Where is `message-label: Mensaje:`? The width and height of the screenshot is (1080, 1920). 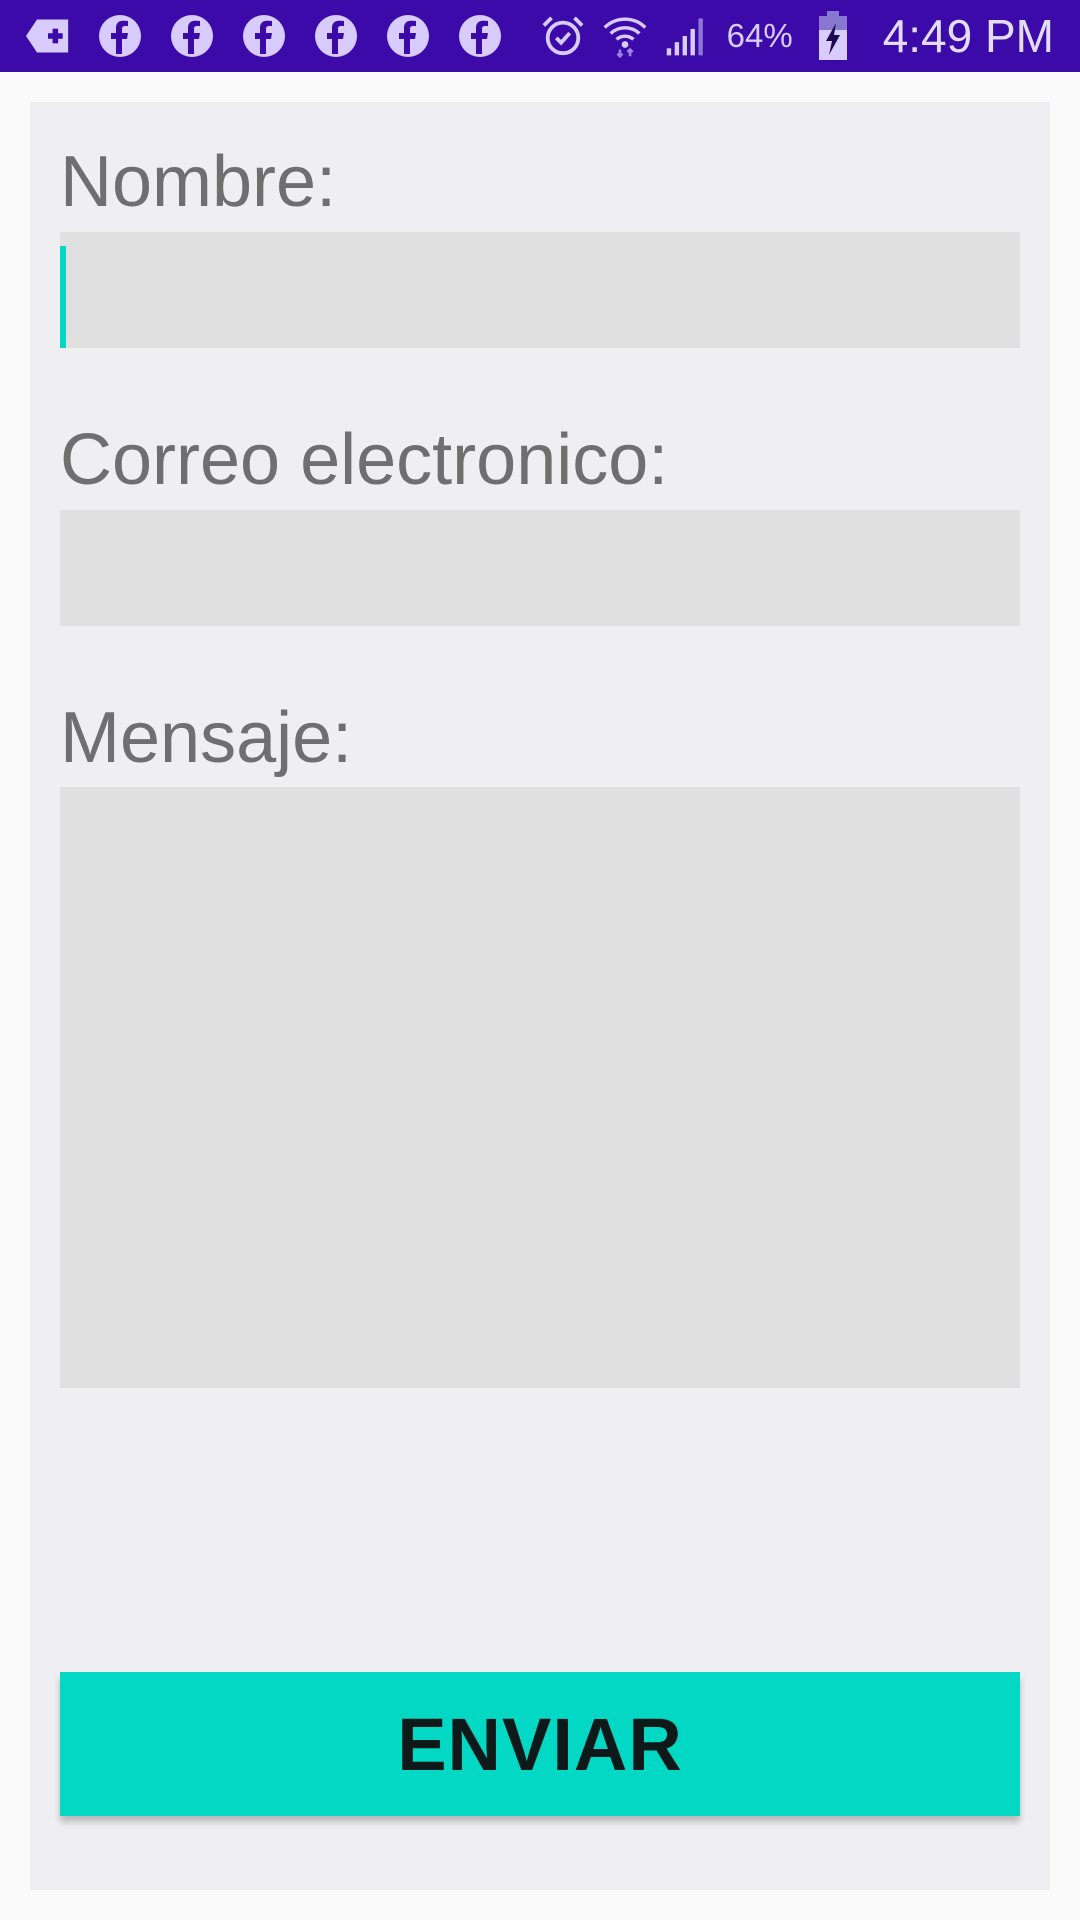
message-label: Mensaje: is located at coordinates (206, 738).